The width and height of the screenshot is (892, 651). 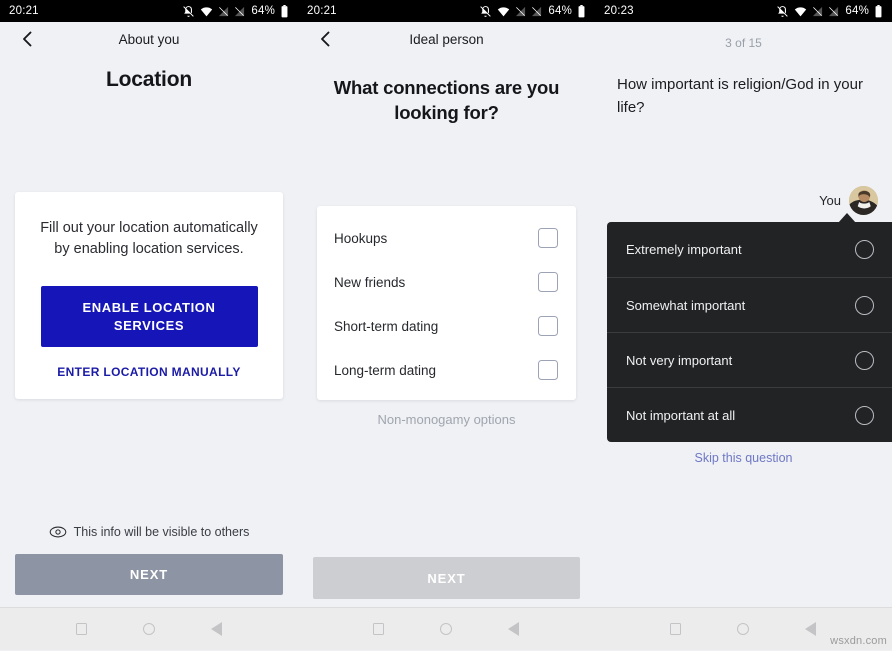 What do you see at coordinates (446, 238) in the screenshot?
I see `list-item: Hookups` at bounding box center [446, 238].